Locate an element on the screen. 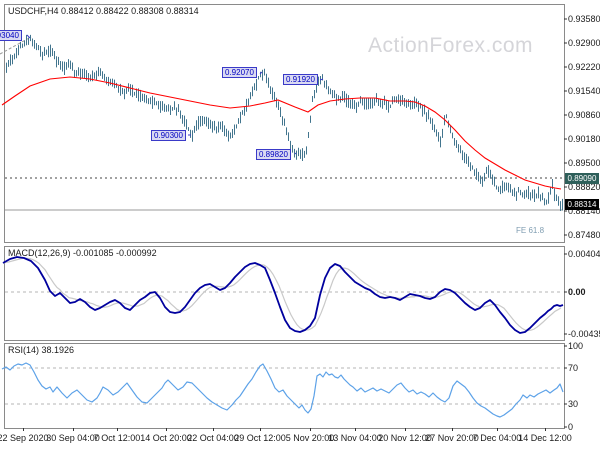  time-axis-label: 7 Oct 12:00 is located at coordinates (117, 438).